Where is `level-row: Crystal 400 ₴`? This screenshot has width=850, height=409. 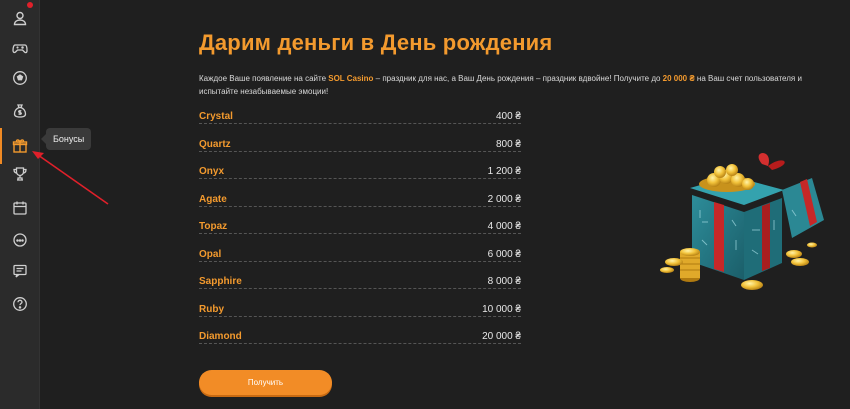
level-row: Crystal 400 ₴ is located at coordinates (360, 117).